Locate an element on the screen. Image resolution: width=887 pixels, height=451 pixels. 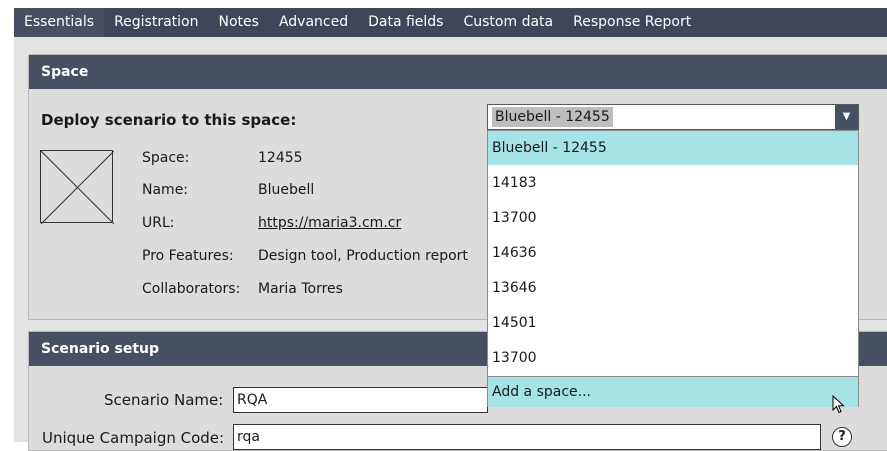
campaign-code-input: rqa is located at coordinates (527, 437).